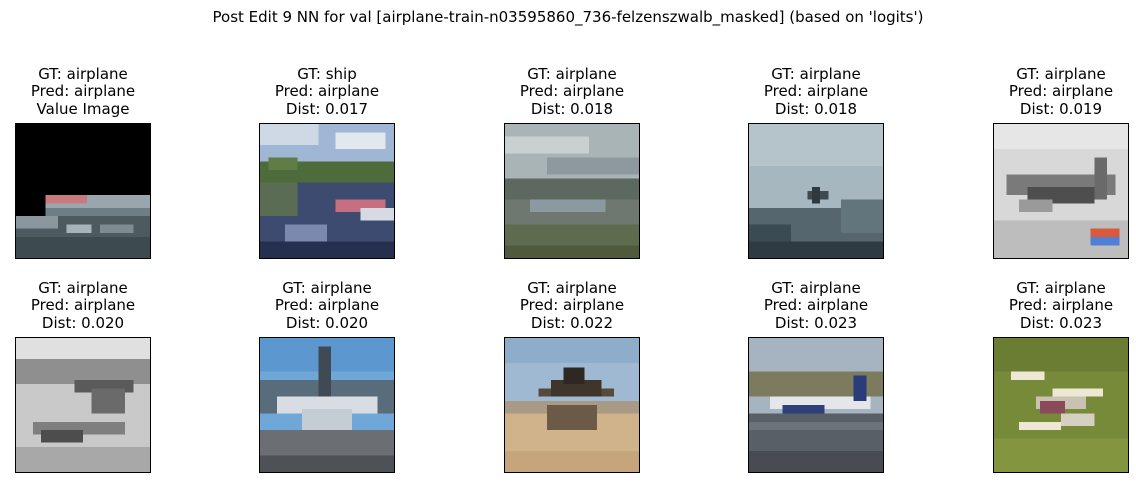 The height and width of the screenshot is (486, 1136). I want to click on thumbnail-grey-sky-plane-image, so click(816, 191).